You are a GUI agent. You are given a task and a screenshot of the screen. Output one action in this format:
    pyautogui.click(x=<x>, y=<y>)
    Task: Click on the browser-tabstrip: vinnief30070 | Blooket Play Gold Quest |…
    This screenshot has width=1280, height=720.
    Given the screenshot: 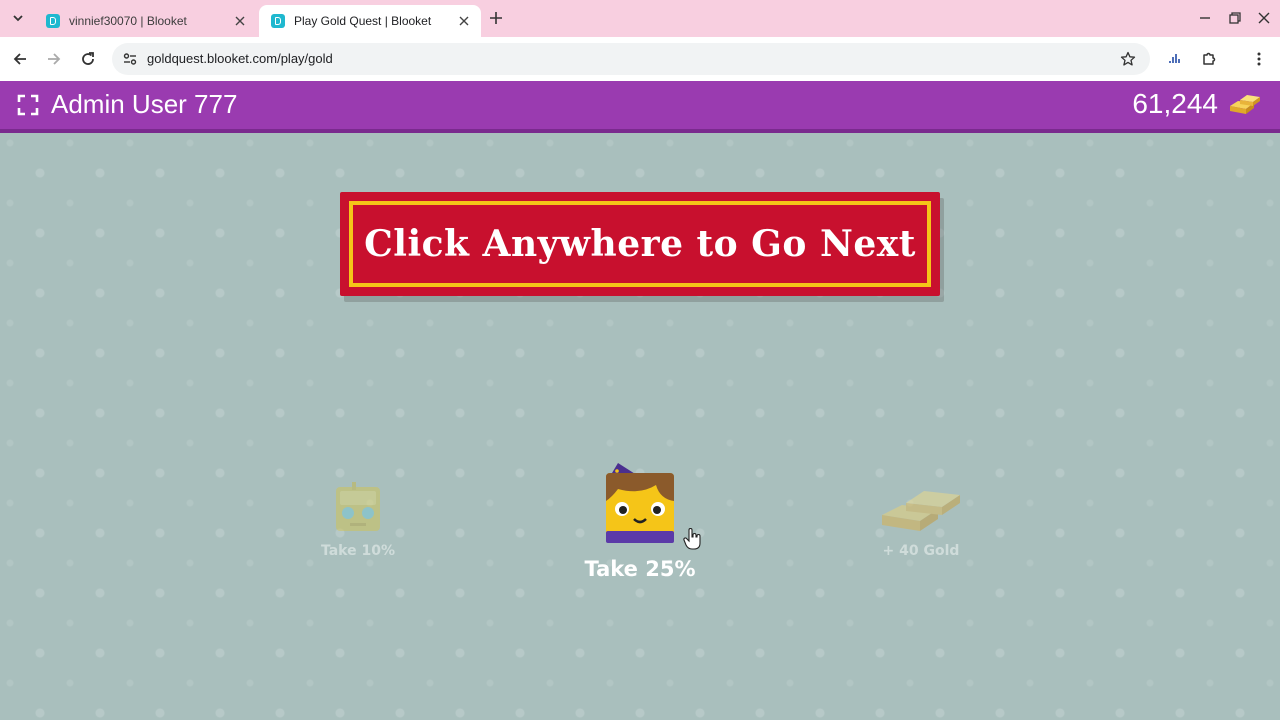 What is the action you would take?
    pyautogui.click(x=640, y=18)
    